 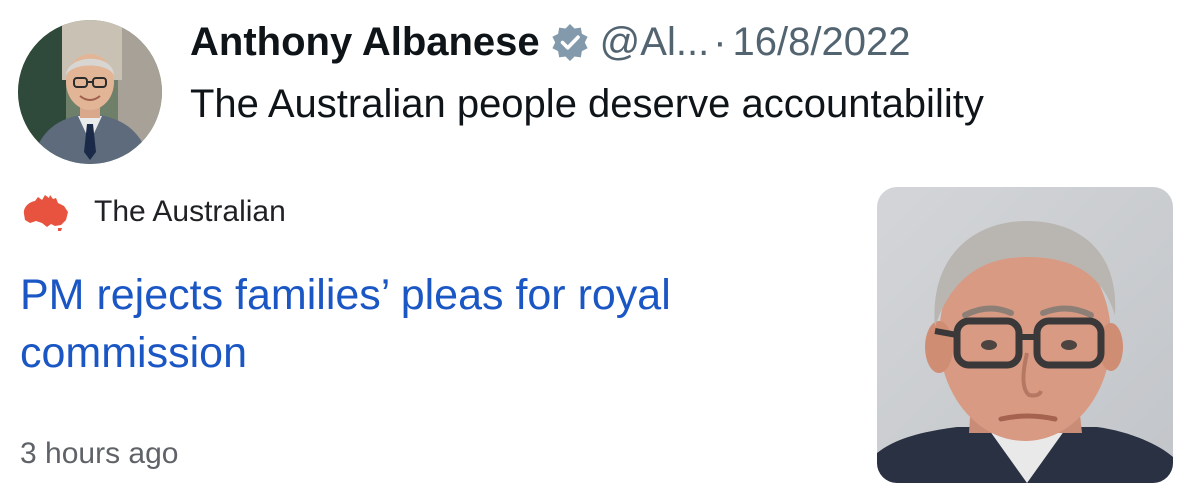 I want to click on avatar-photo, so click(x=90, y=92).